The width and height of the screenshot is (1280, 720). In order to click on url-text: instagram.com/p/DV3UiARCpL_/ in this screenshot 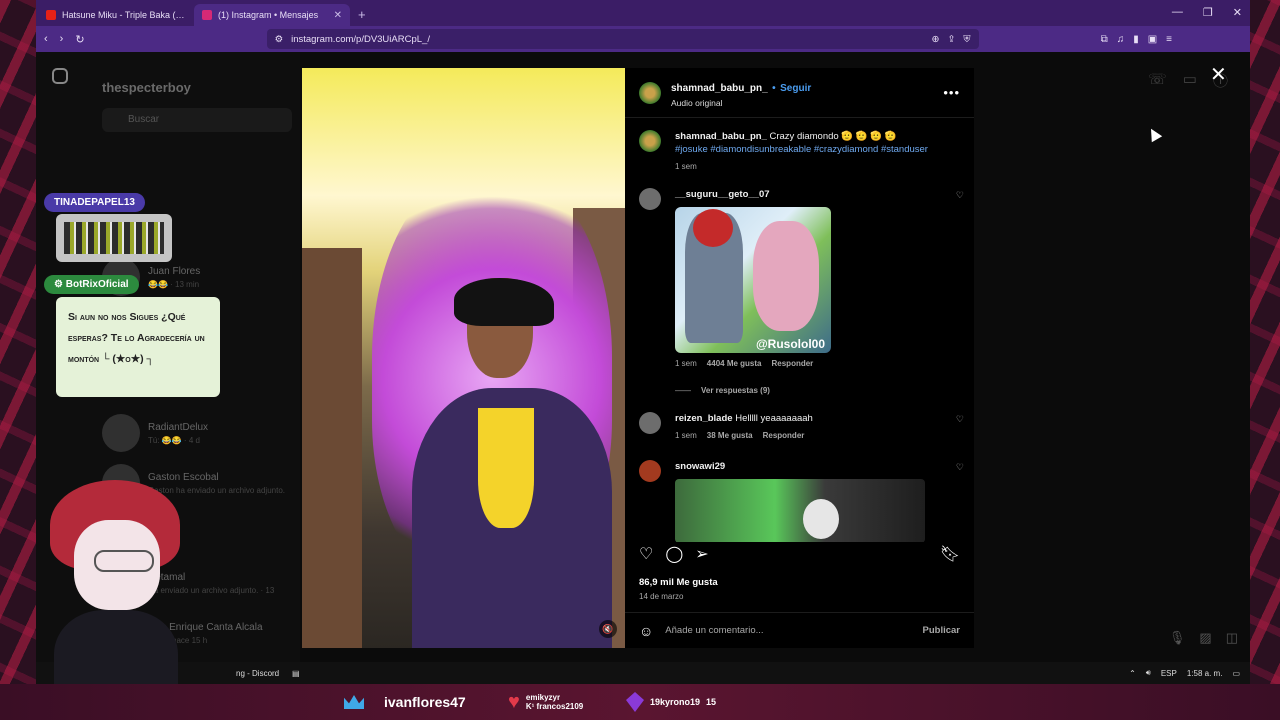, I will do `click(360, 39)`.